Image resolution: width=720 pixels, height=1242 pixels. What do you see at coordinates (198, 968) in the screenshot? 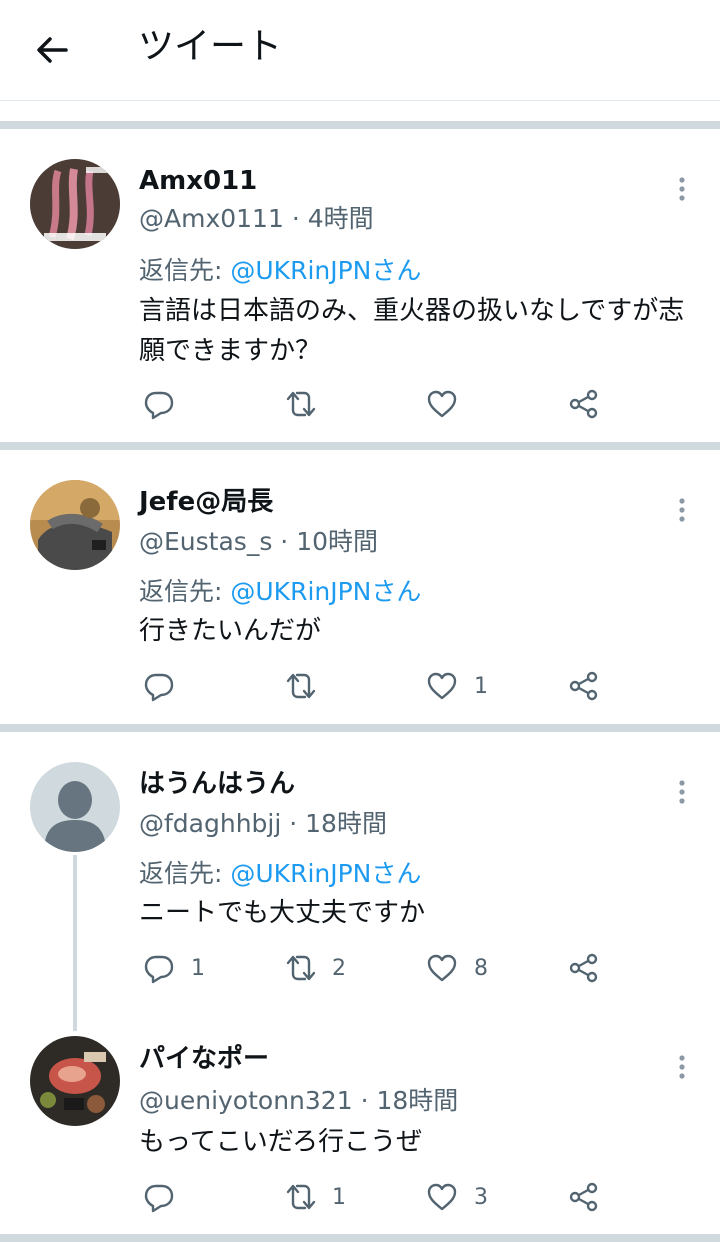
I see `reply-count: 1` at bounding box center [198, 968].